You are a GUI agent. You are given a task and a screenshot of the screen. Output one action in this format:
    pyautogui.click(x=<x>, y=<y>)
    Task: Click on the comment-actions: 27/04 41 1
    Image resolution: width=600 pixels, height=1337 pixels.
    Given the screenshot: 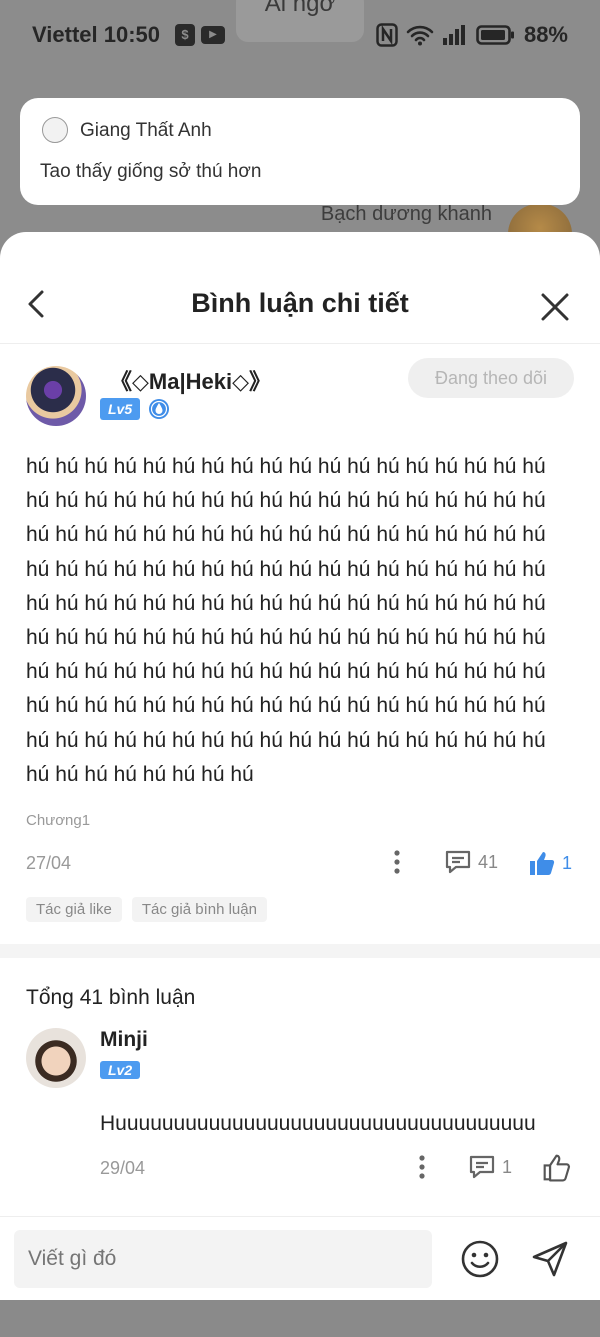 What is the action you would take?
    pyautogui.click(x=300, y=859)
    